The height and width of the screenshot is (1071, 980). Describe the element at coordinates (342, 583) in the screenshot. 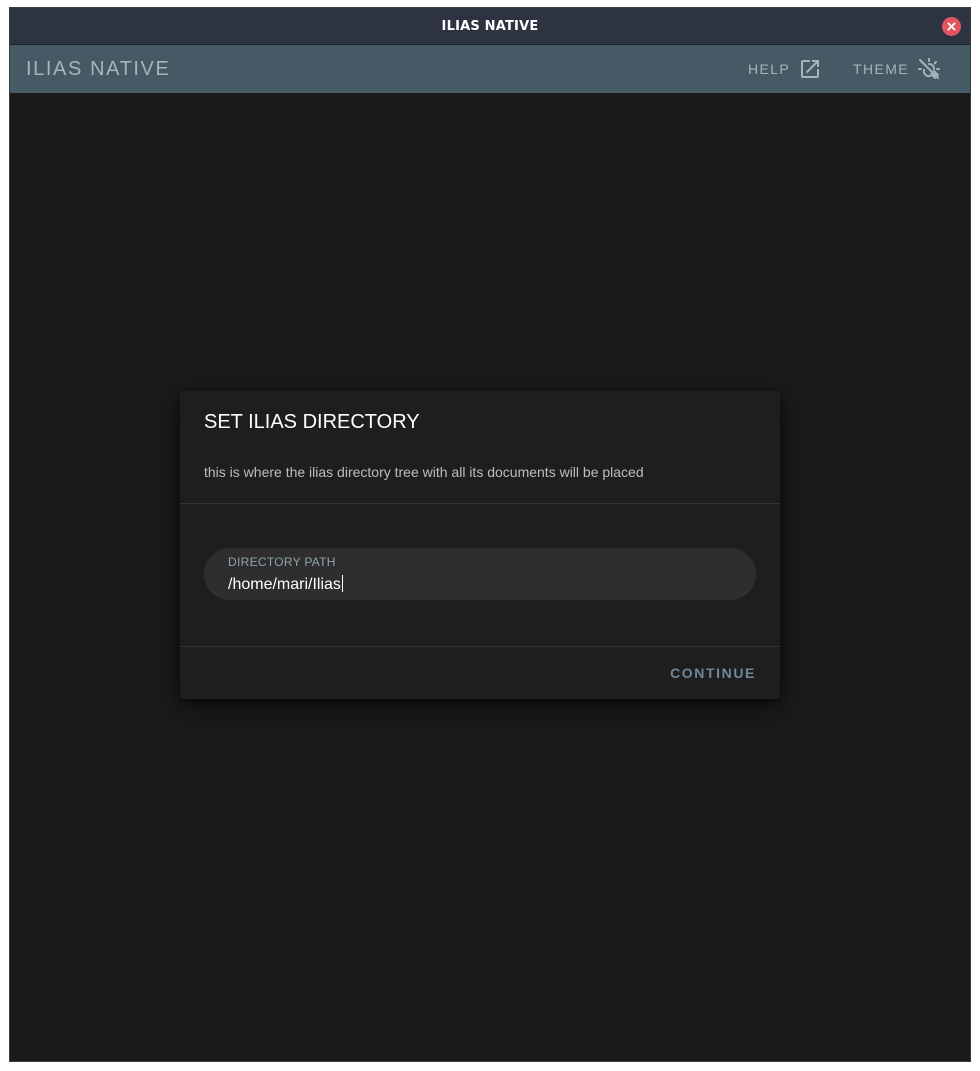

I see `text-caret` at that location.